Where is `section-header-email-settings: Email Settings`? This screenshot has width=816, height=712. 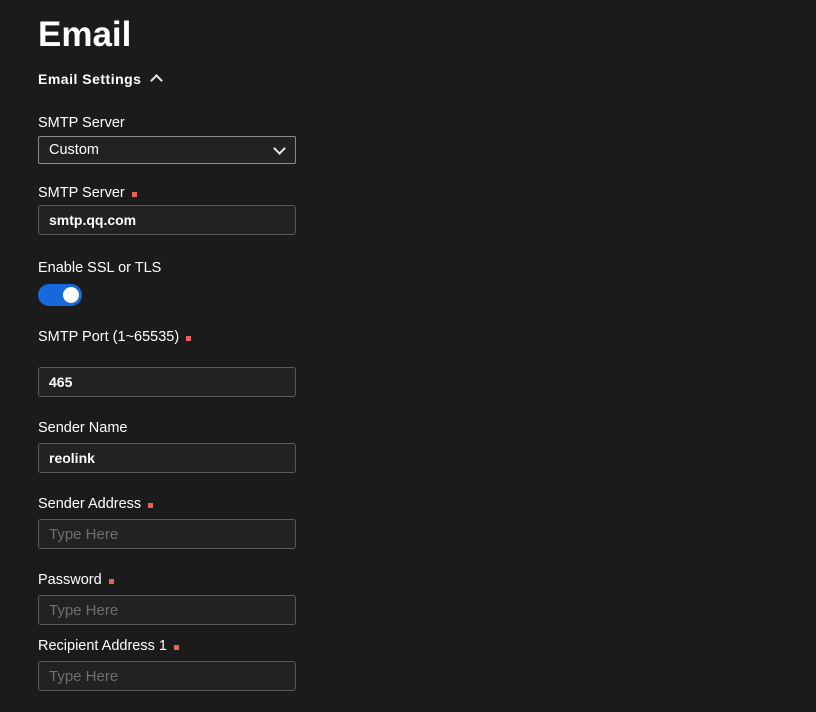 section-header-email-settings: Email Settings is located at coordinates (100, 79).